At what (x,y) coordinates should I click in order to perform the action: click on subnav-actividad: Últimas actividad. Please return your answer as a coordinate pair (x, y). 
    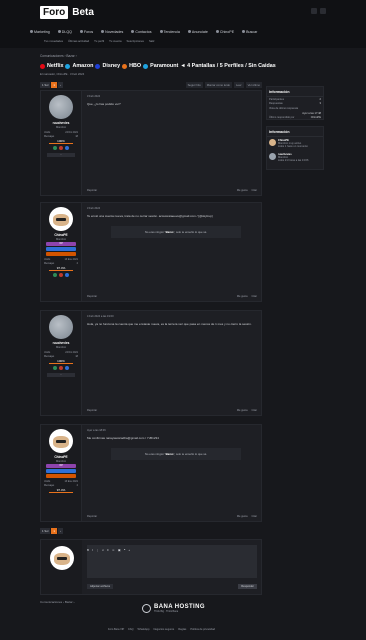
    Looking at the image, I should click on (78, 41).